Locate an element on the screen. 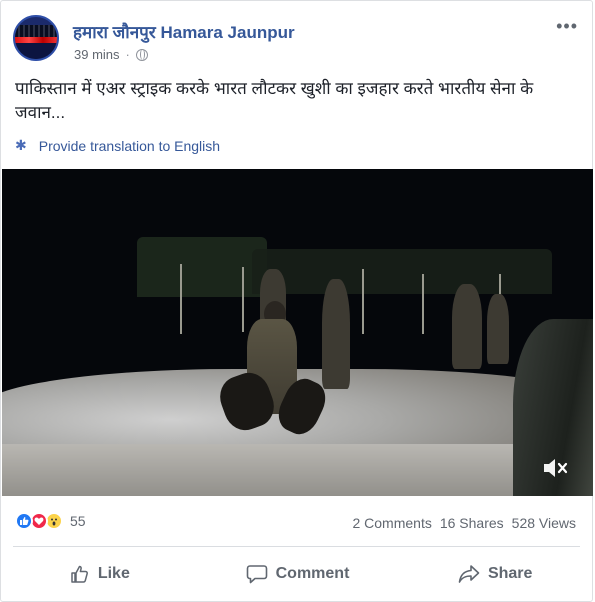 The height and width of the screenshot is (602, 595). provide-translation-link: Provide translation to English is located at coordinates (129, 146).